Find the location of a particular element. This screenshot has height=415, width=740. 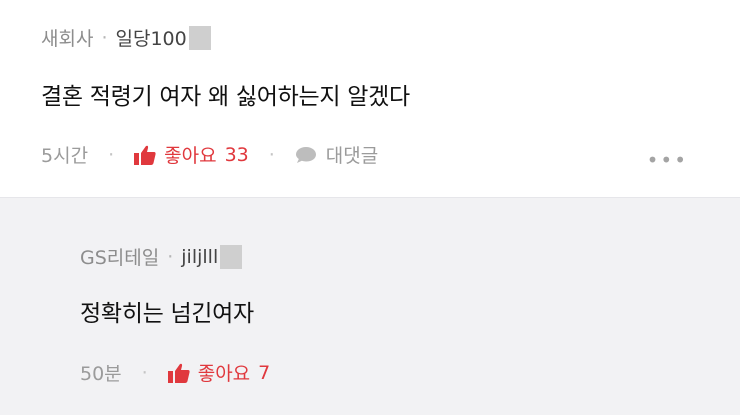

reply-text: 정확히는 넘긴여자 is located at coordinates (167, 314).